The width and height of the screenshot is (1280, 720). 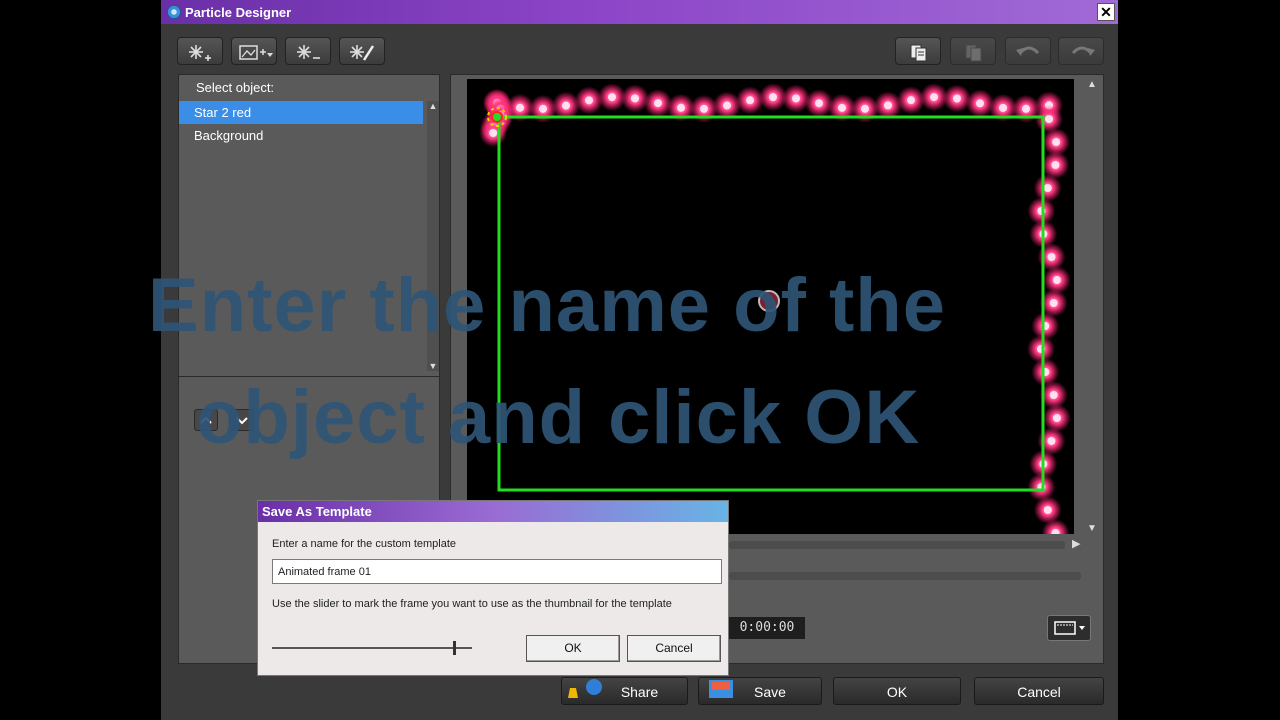 I want to click on slider-track, so click(x=372, y=648).